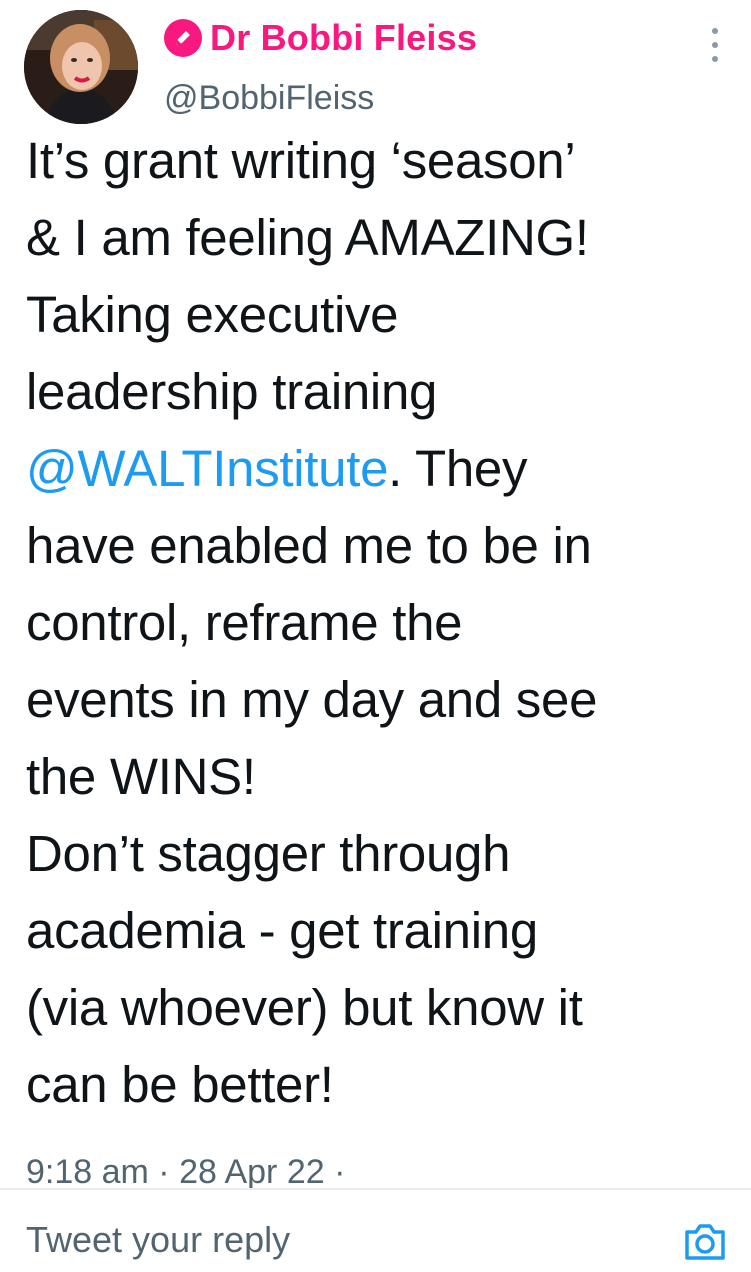 The width and height of the screenshot is (751, 1272). What do you see at coordinates (375, 1231) in the screenshot?
I see `reply-bar: Tweet your reply` at bounding box center [375, 1231].